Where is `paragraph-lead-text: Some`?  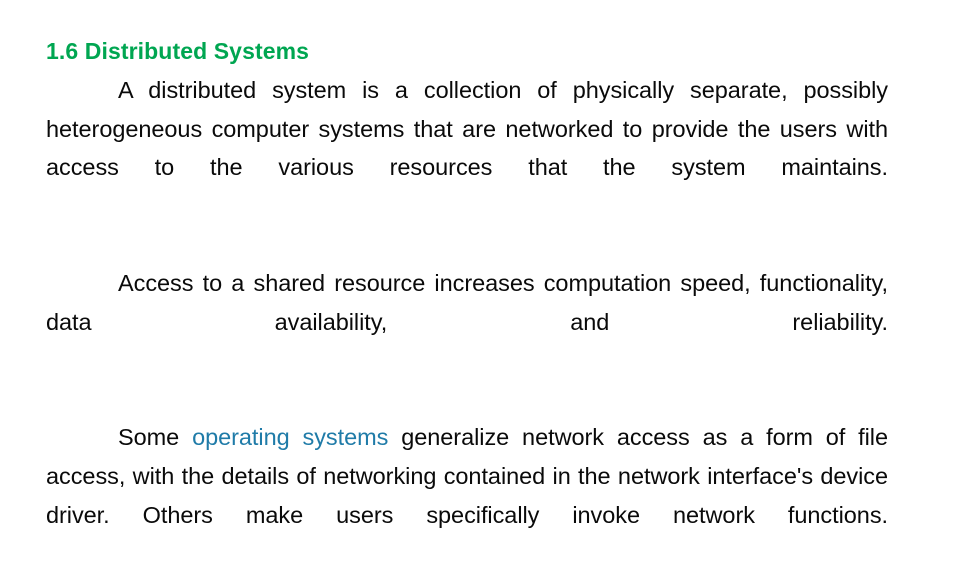 paragraph-lead-text: Some is located at coordinates (155, 437).